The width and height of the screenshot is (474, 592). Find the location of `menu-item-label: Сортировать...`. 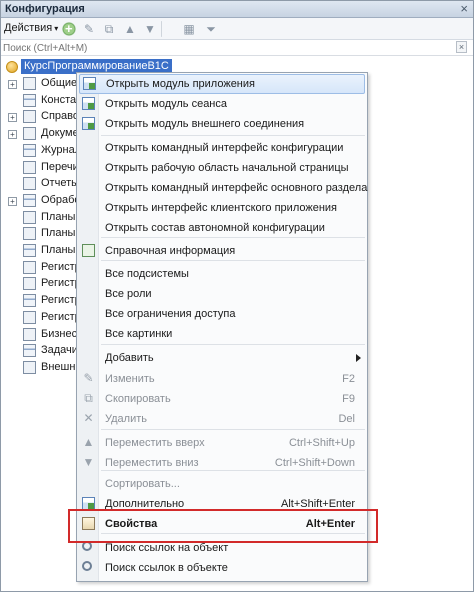

menu-item-label: Сортировать... is located at coordinates (142, 484).